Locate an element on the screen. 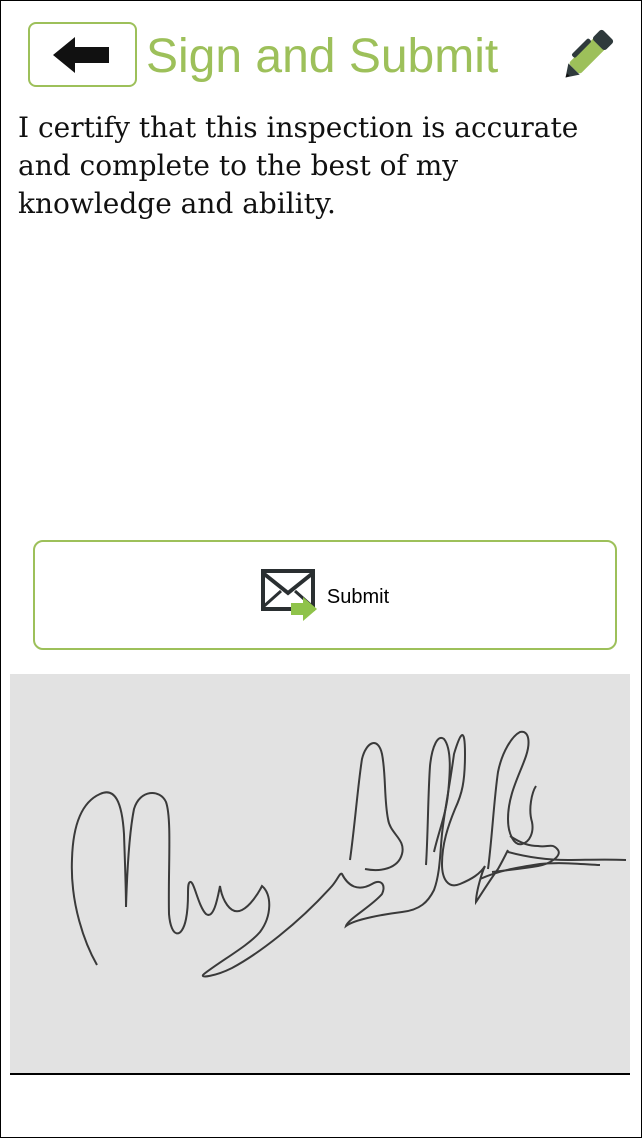 The image size is (642, 1138). page-title: Sign and Submit is located at coordinates (322, 56).